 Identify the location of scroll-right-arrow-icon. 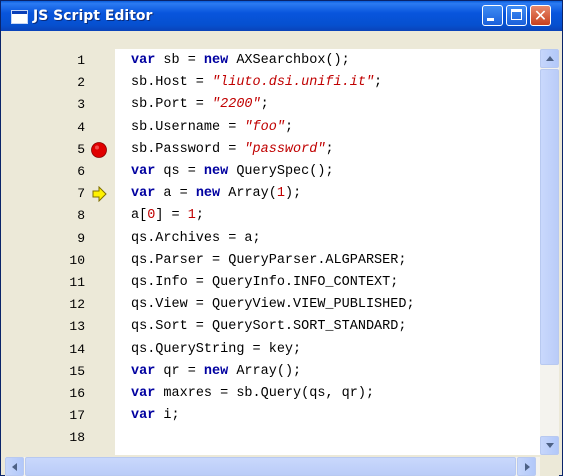
(527, 467).